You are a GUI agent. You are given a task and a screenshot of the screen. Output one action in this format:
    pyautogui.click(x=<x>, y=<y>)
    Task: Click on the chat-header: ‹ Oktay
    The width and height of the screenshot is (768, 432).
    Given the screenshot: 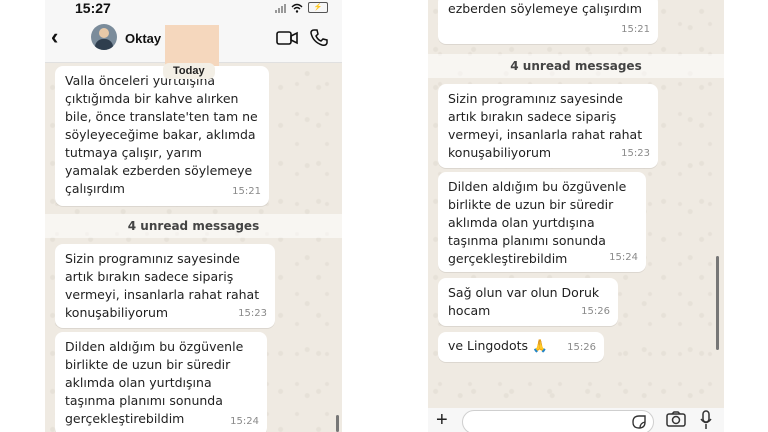 What is the action you would take?
    pyautogui.click(x=193, y=42)
    